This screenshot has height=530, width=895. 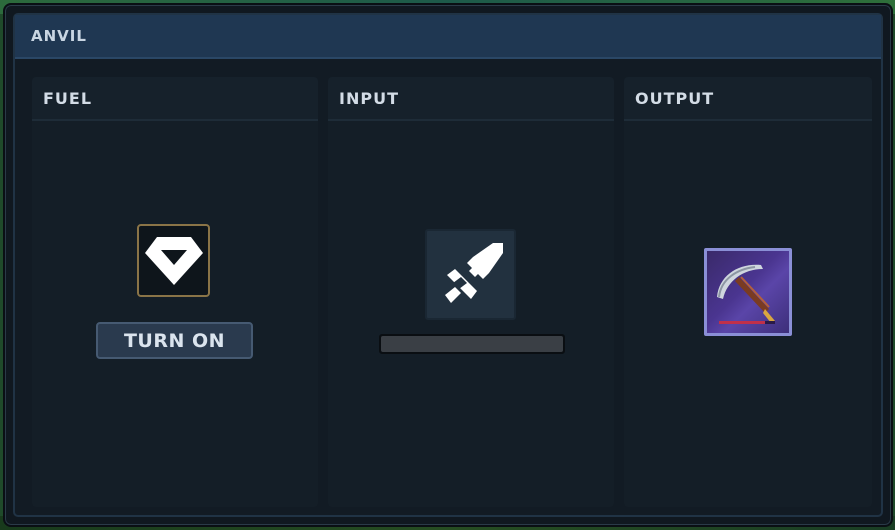 I want to click on turn-on-button: TURN ON, so click(x=174, y=340).